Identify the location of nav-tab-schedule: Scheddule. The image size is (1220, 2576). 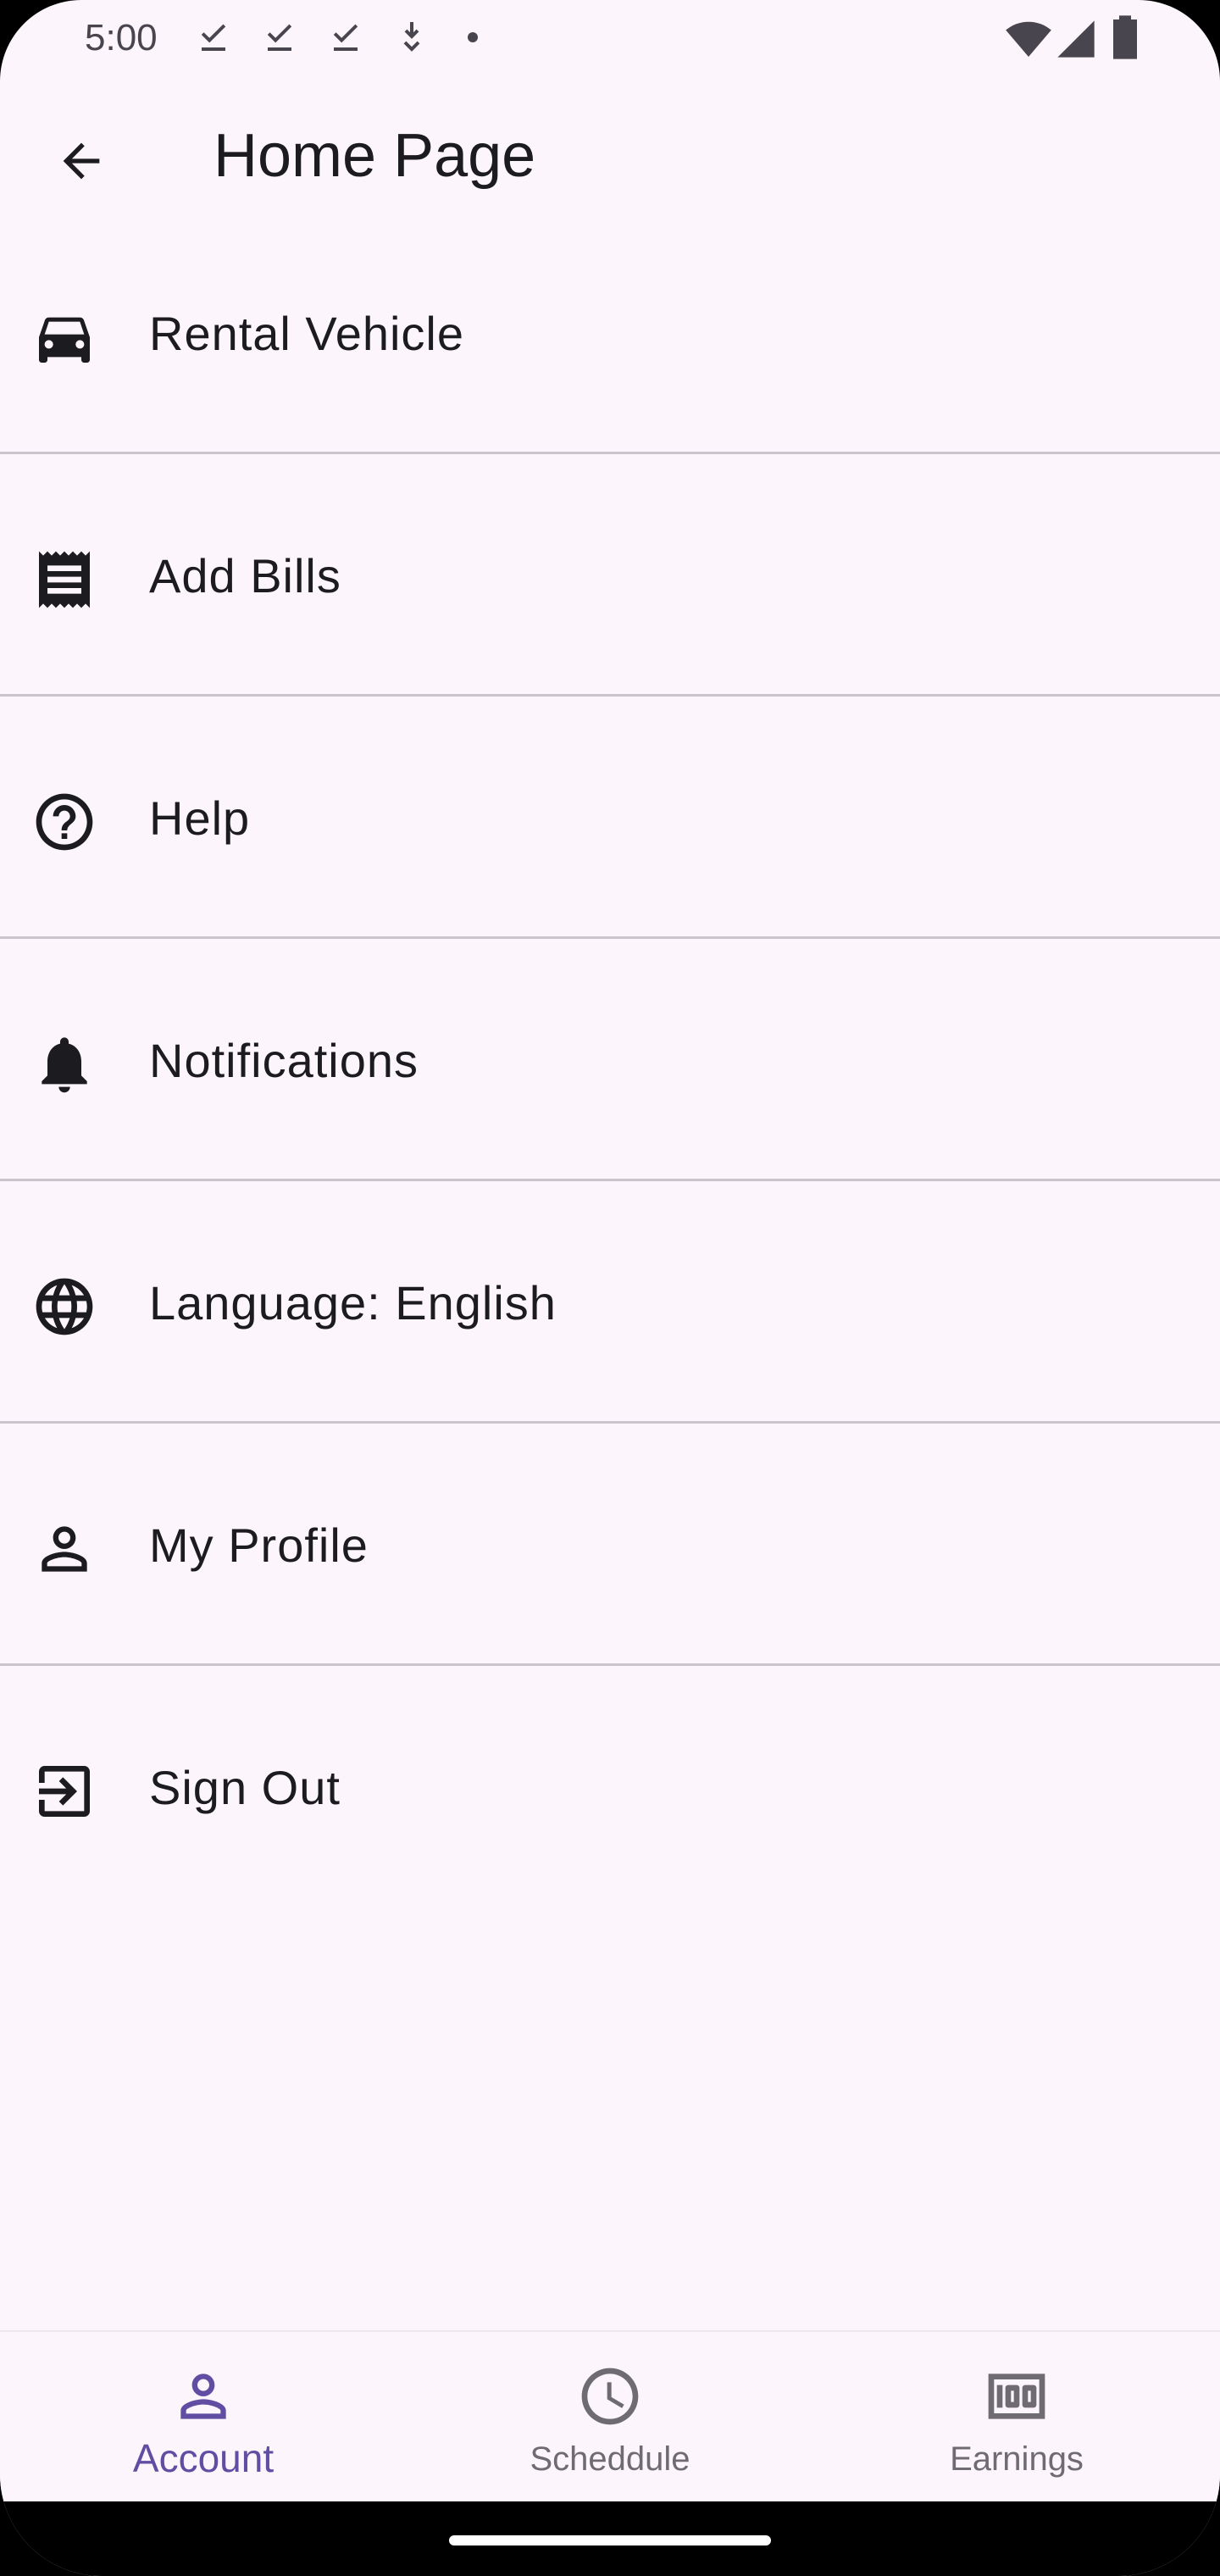
(610, 2416).